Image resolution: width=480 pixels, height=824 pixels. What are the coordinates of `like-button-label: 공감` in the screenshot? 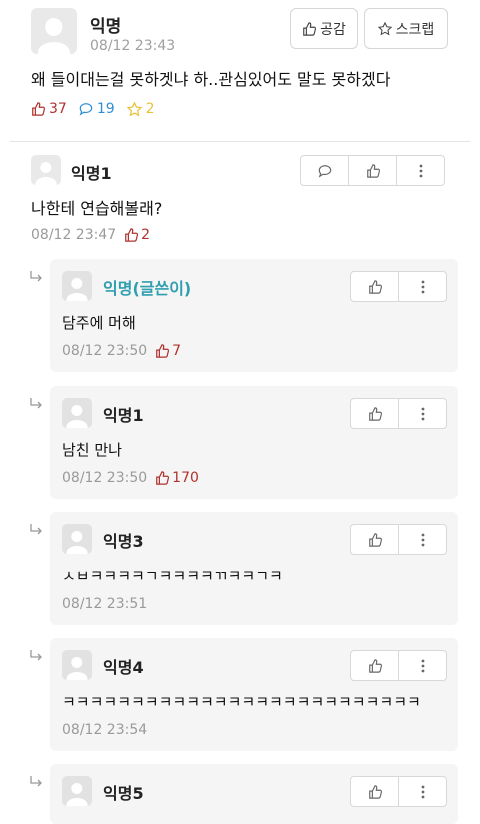 It's located at (333, 29).